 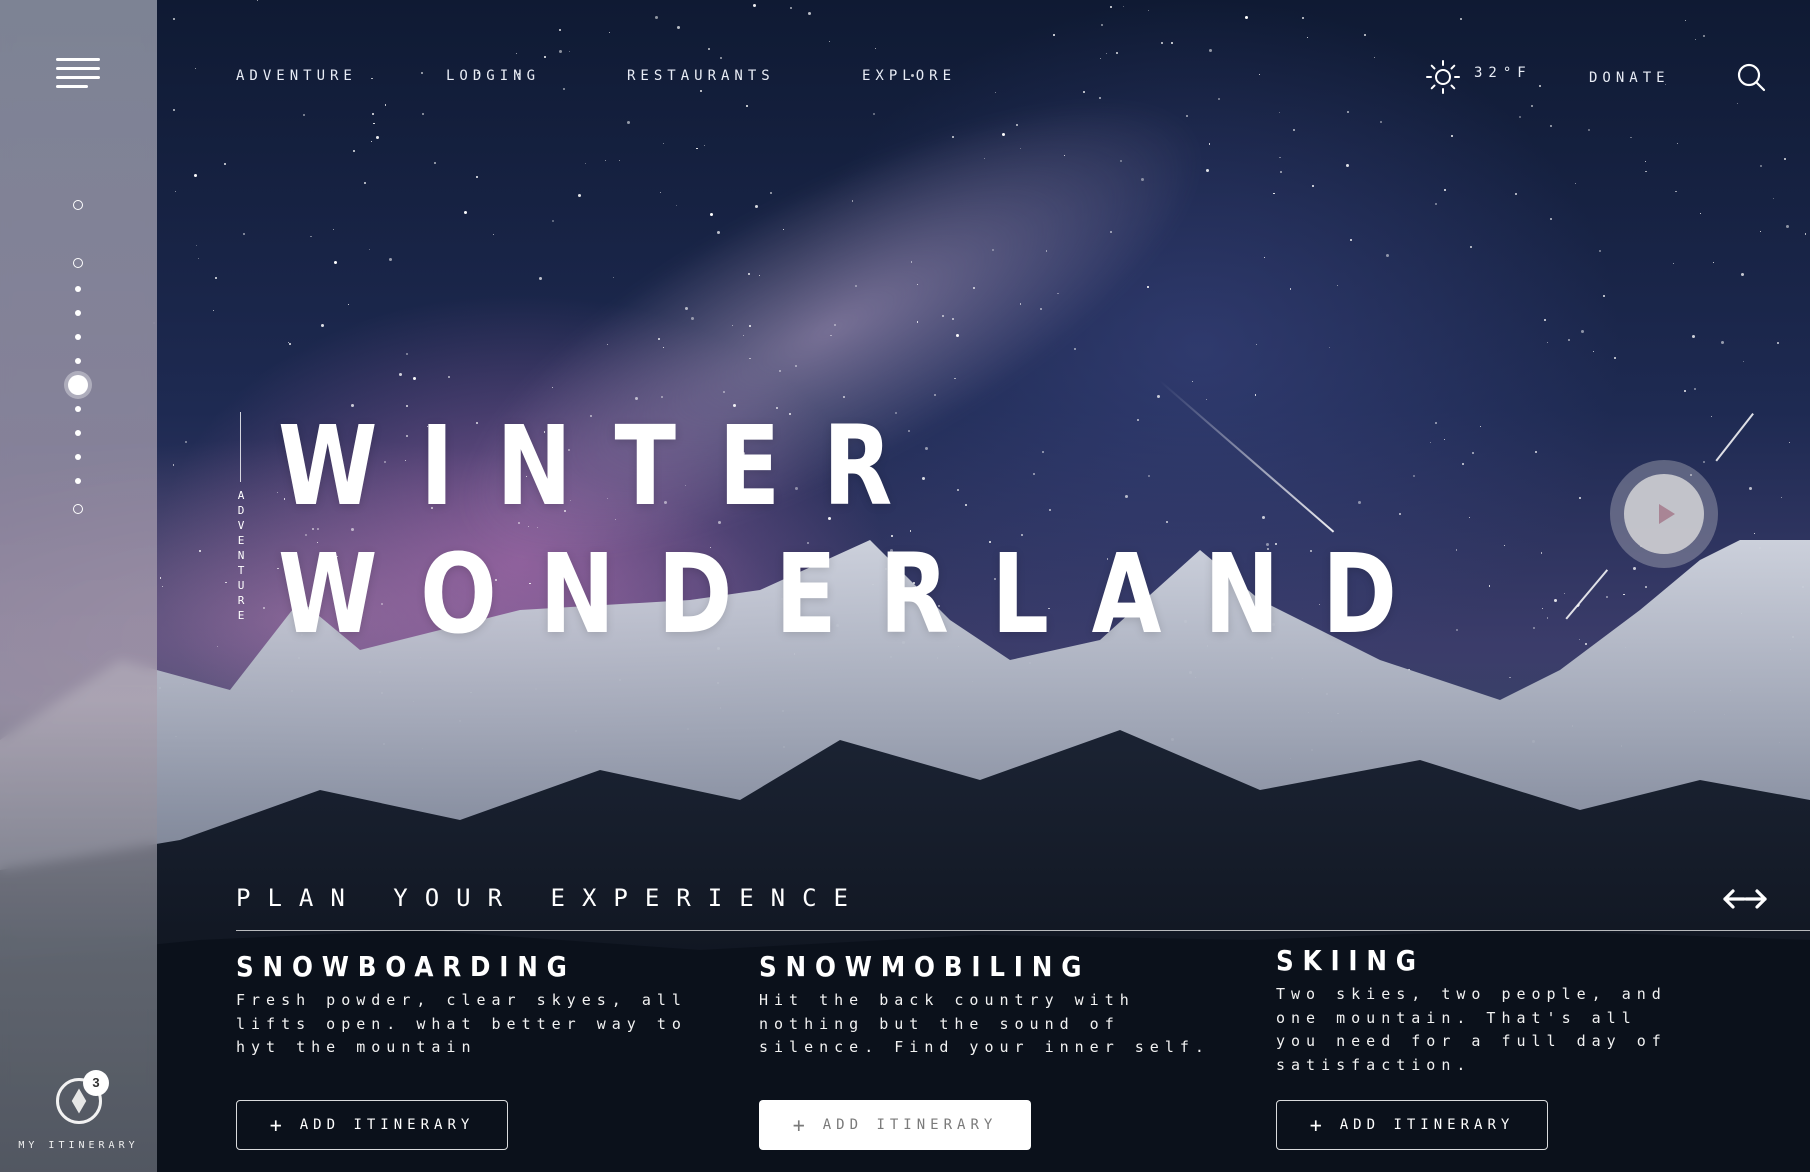 What do you see at coordinates (925, 966) in the screenshot?
I see `card-title: SNOWMOBILING` at bounding box center [925, 966].